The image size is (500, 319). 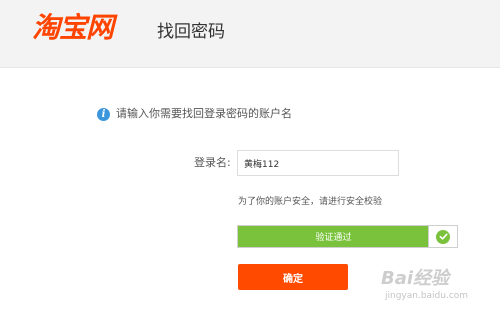 What do you see at coordinates (204, 113) in the screenshot?
I see `notice-text: 请输入你需要找回登录密码的账户名` at bounding box center [204, 113].